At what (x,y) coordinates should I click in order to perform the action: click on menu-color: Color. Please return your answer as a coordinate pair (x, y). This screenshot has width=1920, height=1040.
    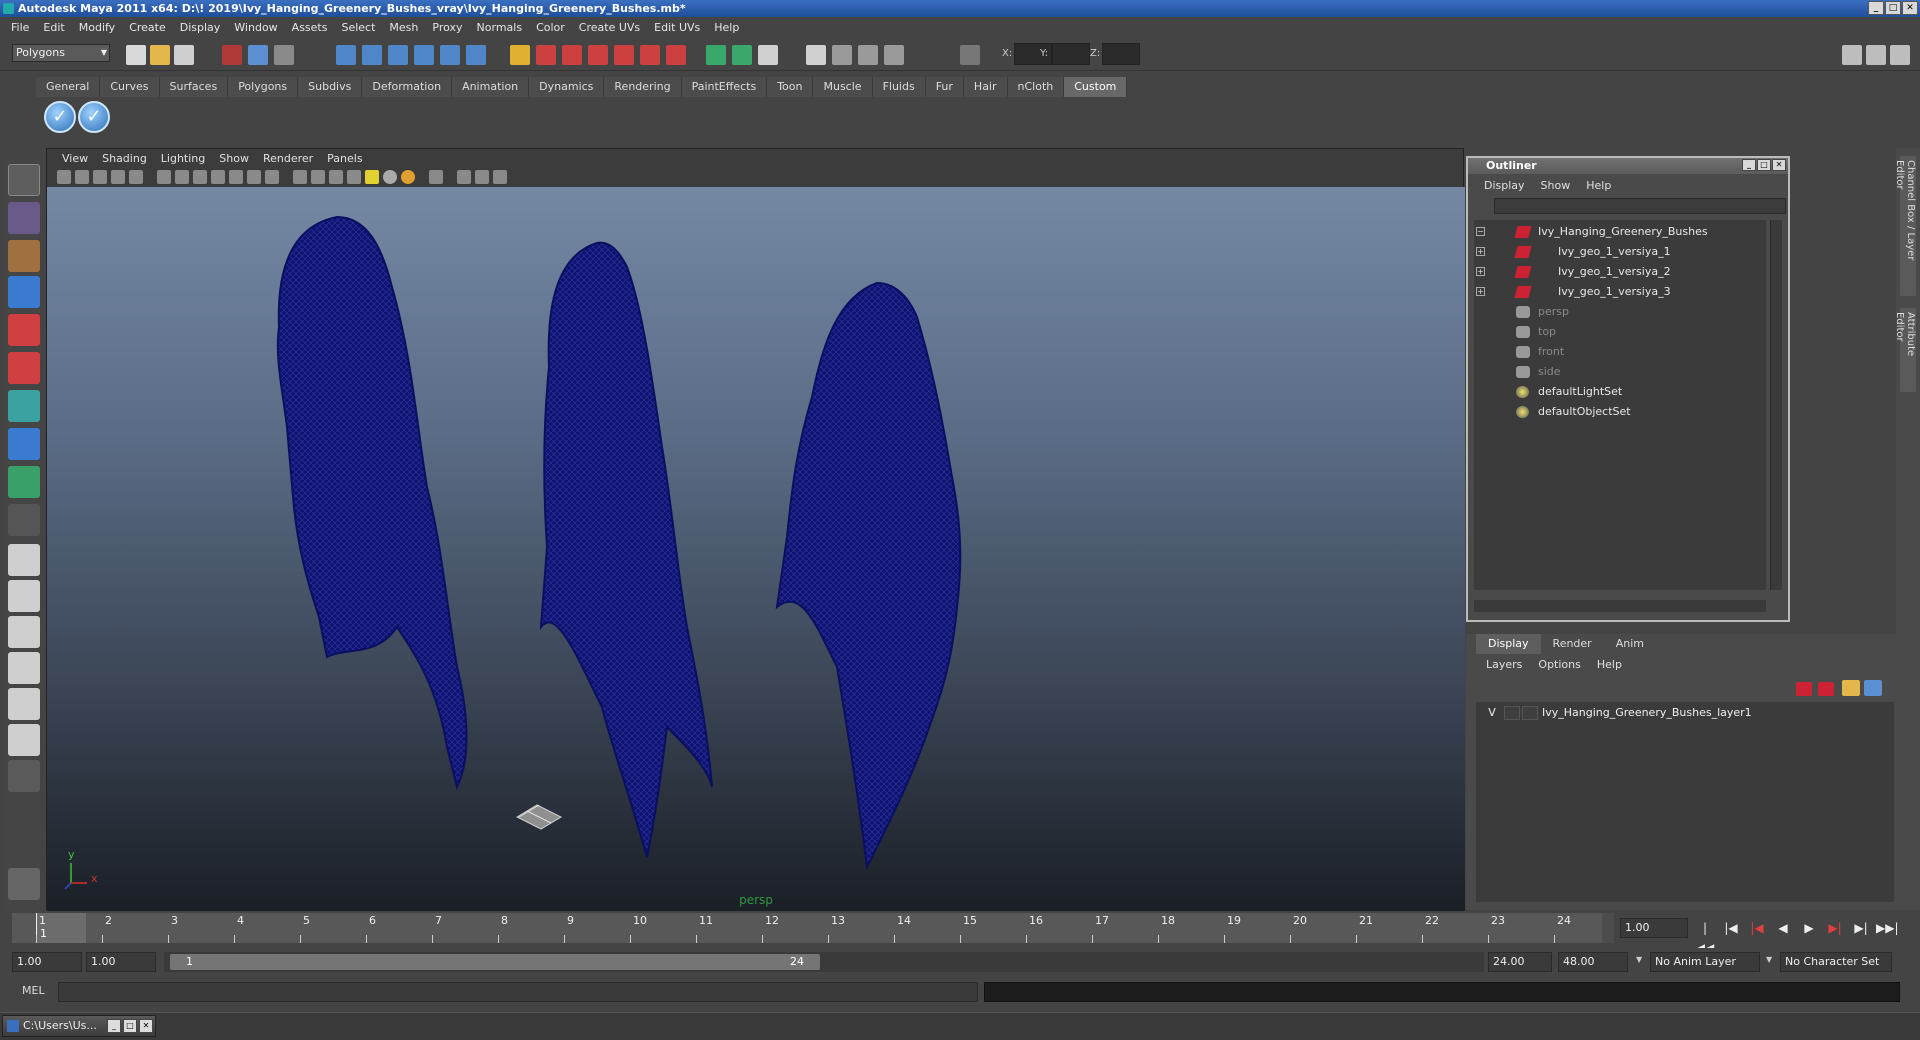
    Looking at the image, I should click on (550, 27).